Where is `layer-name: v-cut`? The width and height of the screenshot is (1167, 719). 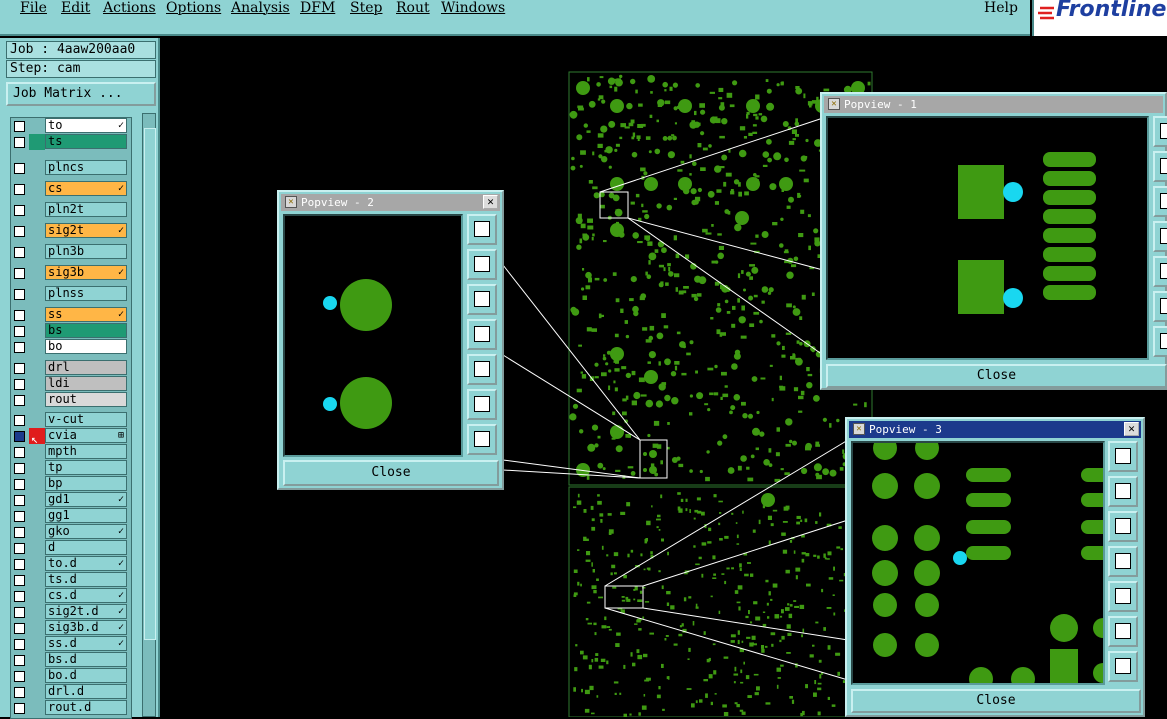
layer-name: v-cut is located at coordinates (86, 419).